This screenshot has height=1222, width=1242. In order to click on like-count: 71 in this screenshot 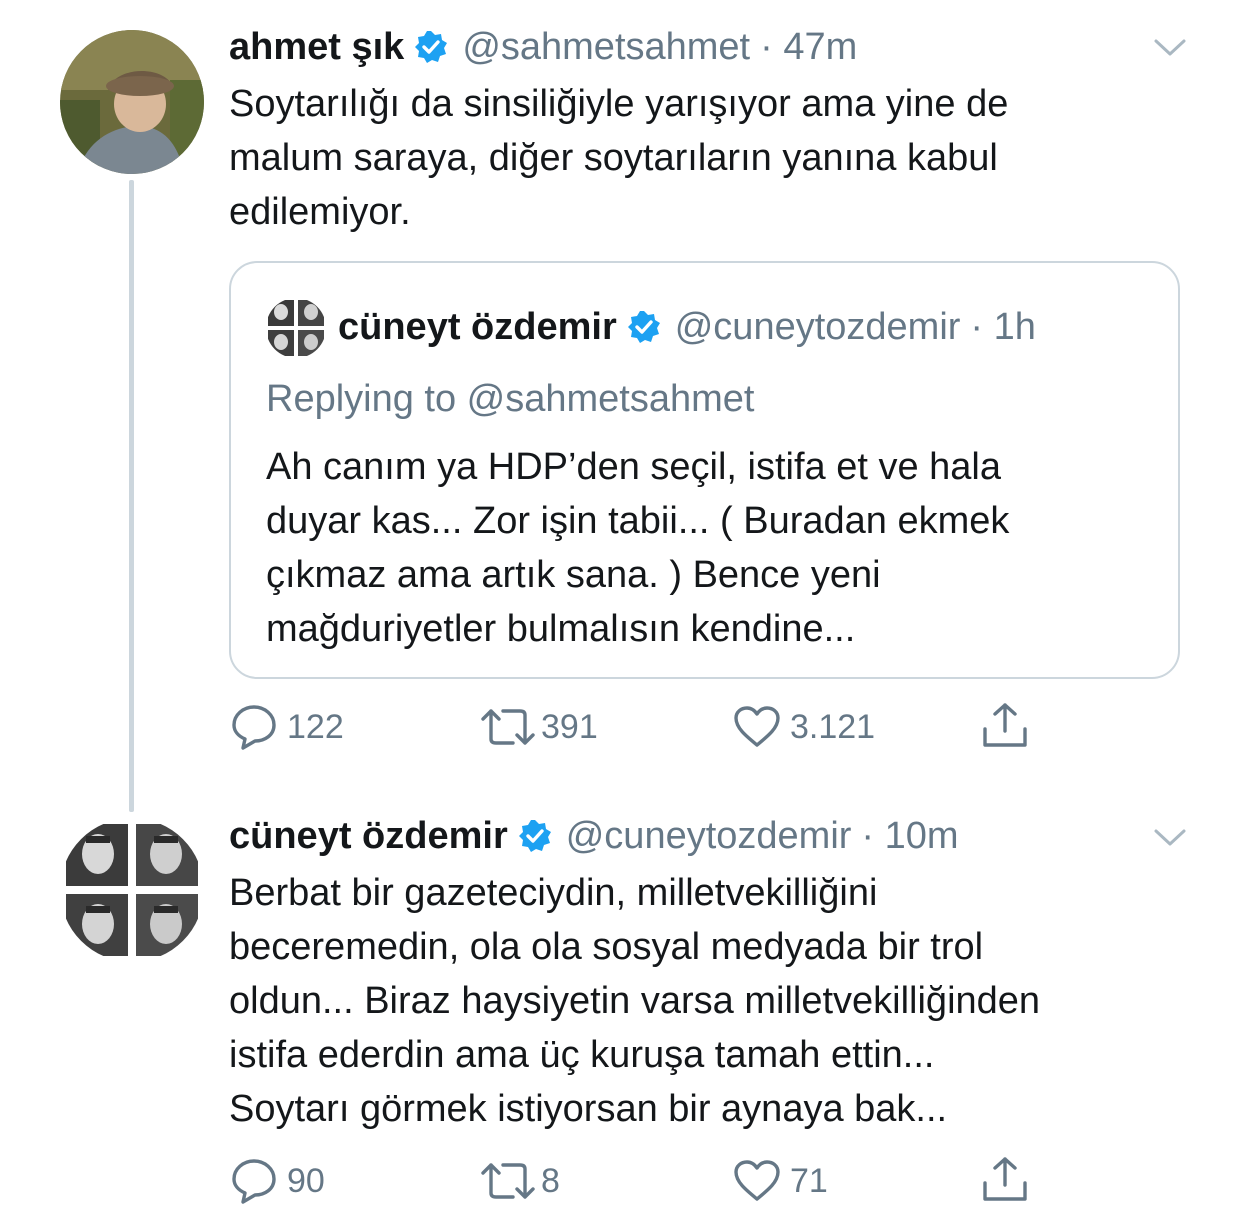, I will do `click(809, 1180)`.